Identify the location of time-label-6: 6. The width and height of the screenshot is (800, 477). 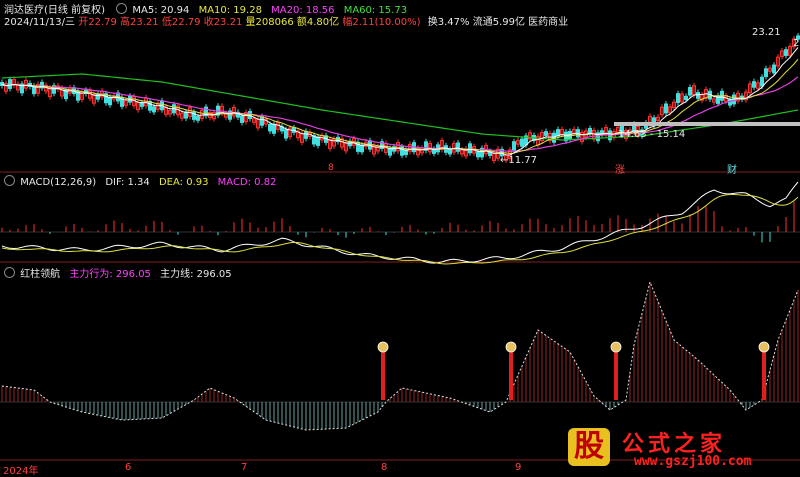
(128, 467).